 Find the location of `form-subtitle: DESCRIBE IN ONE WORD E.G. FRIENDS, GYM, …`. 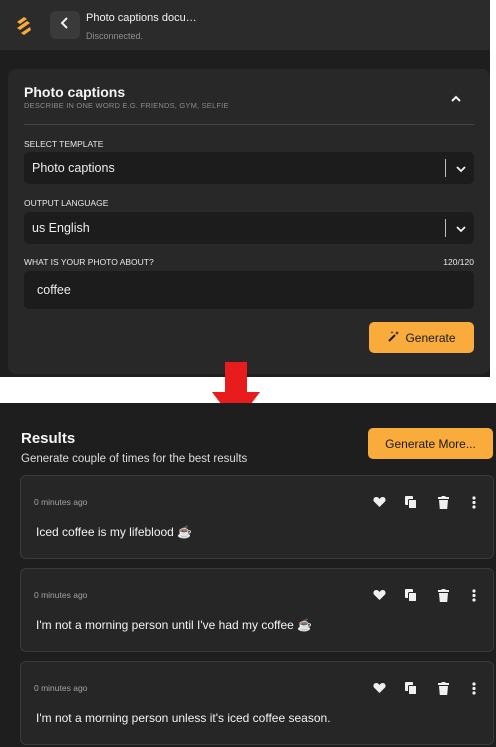

form-subtitle: DESCRIBE IN ONE WORD E.G. FRIENDS, GYM, … is located at coordinates (126, 105).